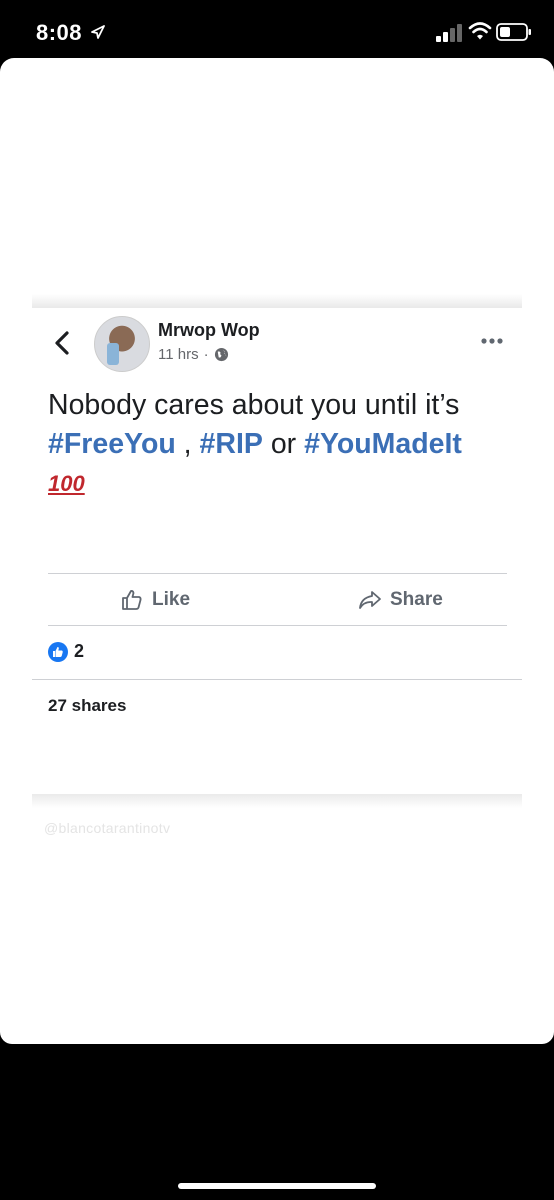  I want to click on post-shadow-bottom, so click(277, 801).